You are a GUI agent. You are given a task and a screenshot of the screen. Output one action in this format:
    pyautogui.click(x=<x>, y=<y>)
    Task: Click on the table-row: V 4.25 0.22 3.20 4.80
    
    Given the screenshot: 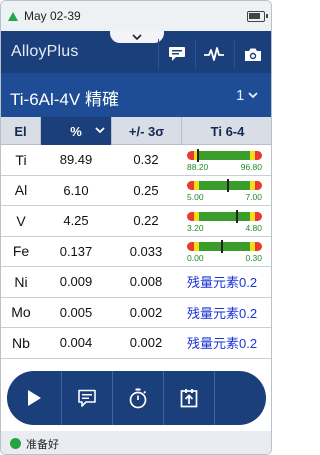 What is the action you would take?
    pyautogui.click(x=136, y=221)
    